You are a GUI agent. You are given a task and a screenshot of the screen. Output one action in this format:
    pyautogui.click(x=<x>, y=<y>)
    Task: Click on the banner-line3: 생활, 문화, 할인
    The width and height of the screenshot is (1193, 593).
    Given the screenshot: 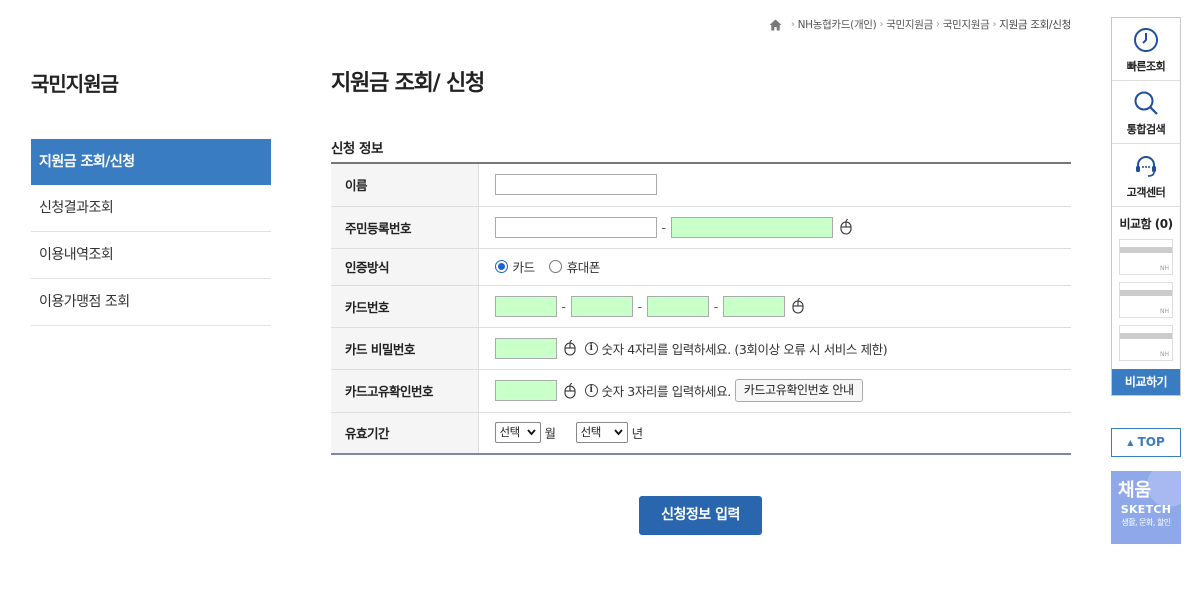 What is the action you would take?
    pyautogui.click(x=1146, y=522)
    